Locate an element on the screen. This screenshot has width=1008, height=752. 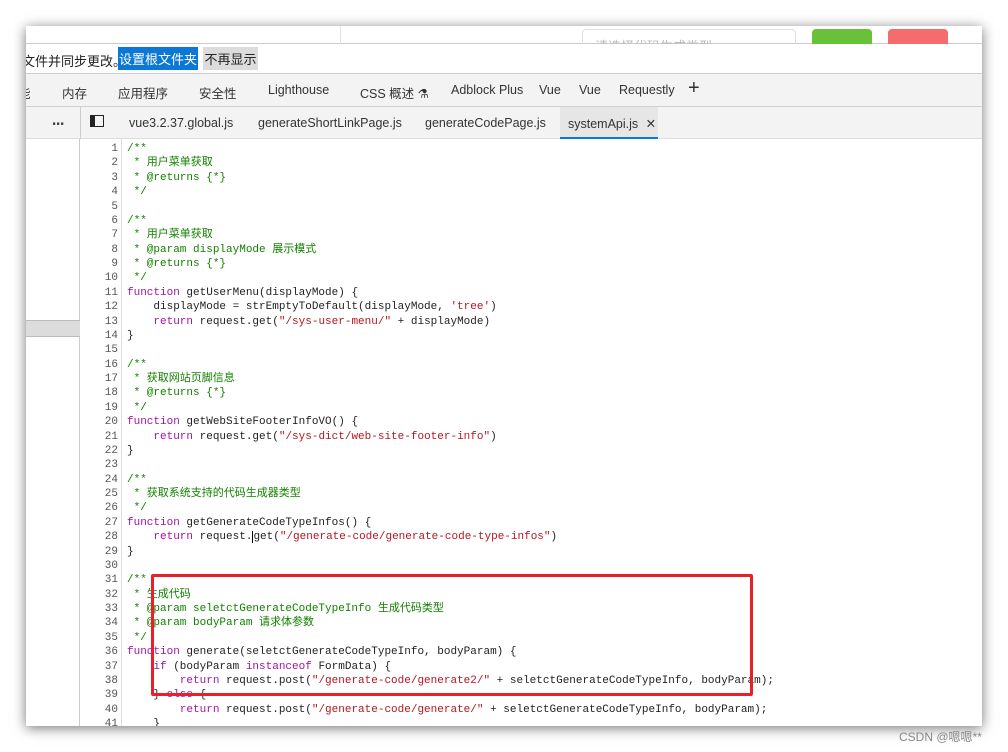
tab-vue-2: Vue is located at coordinates (590, 90).